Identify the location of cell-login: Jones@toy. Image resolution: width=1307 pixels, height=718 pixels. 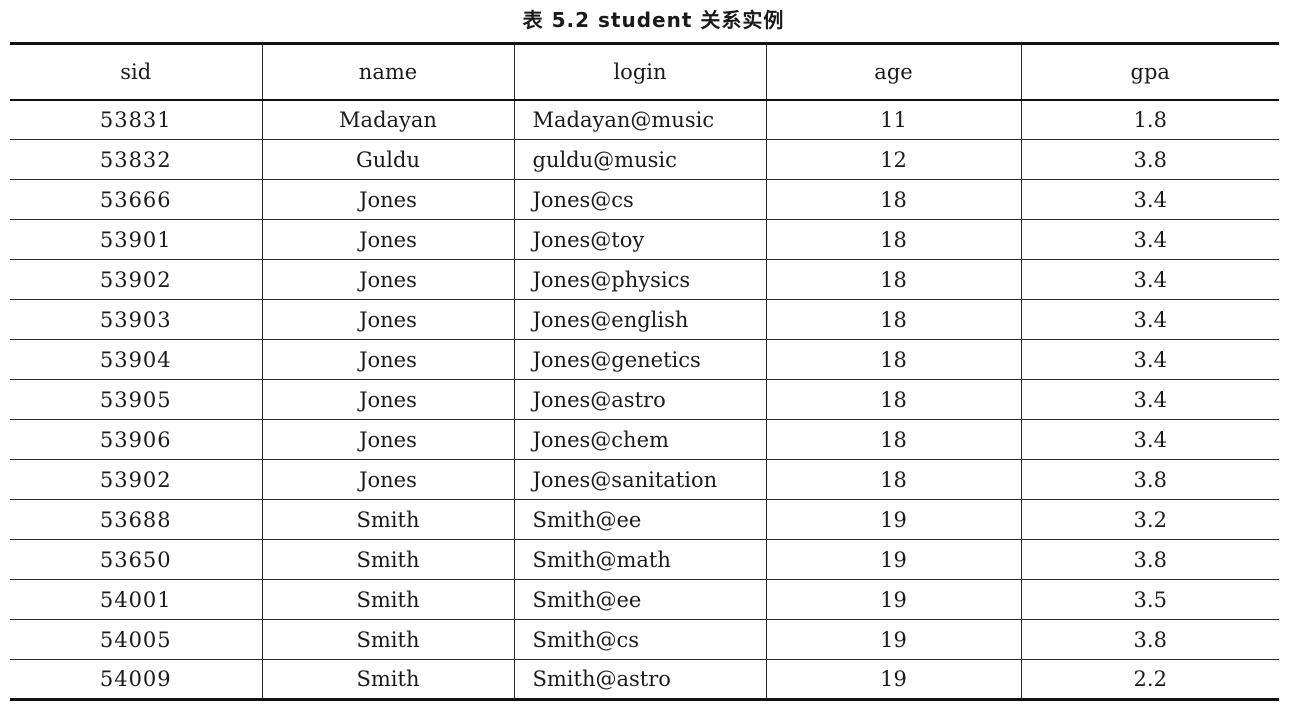
(639, 239).